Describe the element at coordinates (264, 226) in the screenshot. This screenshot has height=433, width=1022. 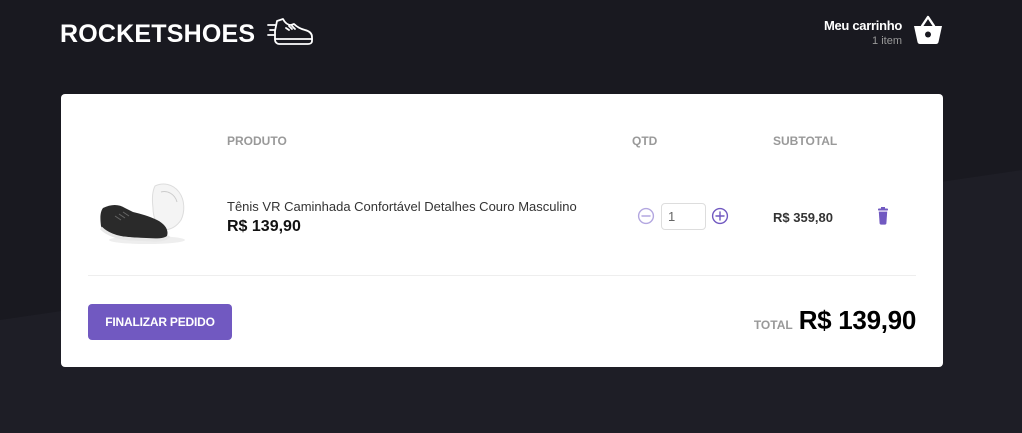
I see `product-price: R$ 139,90` at that location.